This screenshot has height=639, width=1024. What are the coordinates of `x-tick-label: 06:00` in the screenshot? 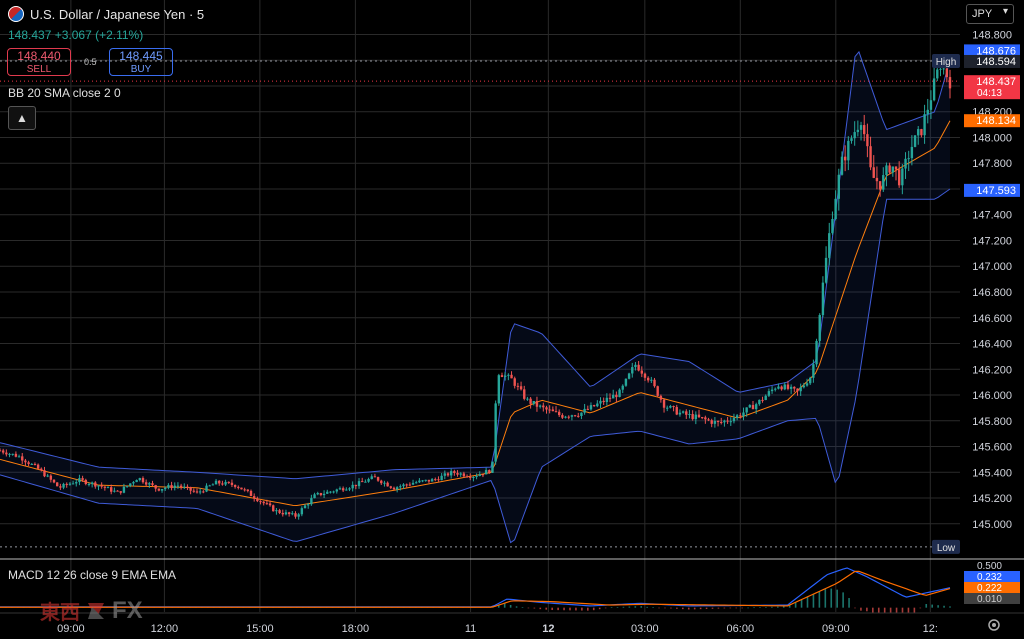 It's located at (741, 629).